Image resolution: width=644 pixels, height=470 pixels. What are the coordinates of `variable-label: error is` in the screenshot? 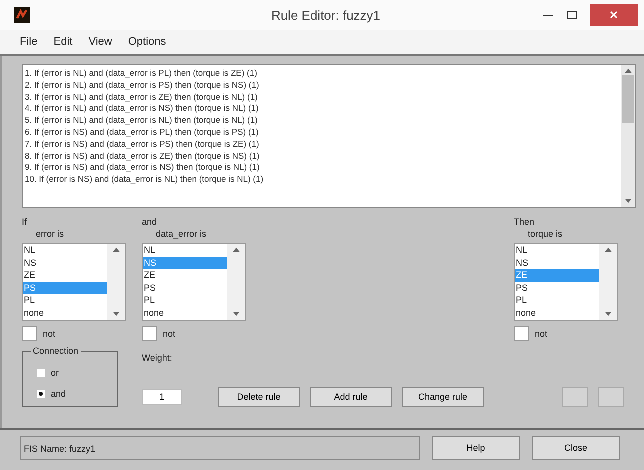 It's located at (50, 234).